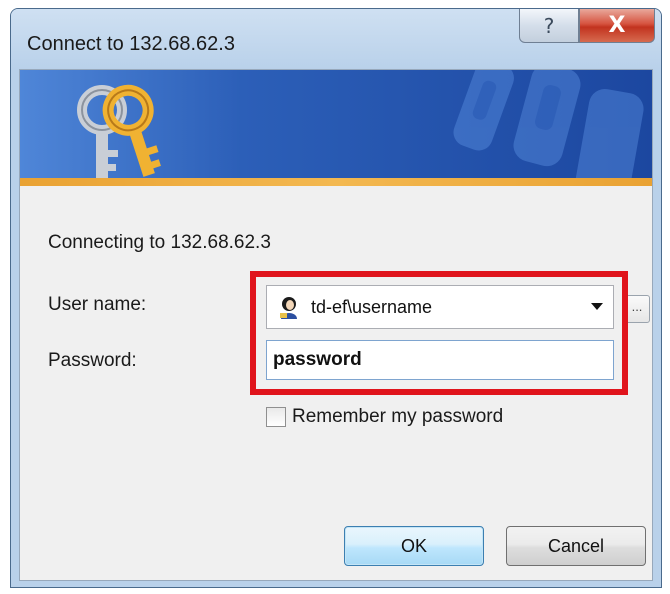 This screenshot has width=670, height=594. I want to click on help-button: ?, so click(549, 26).